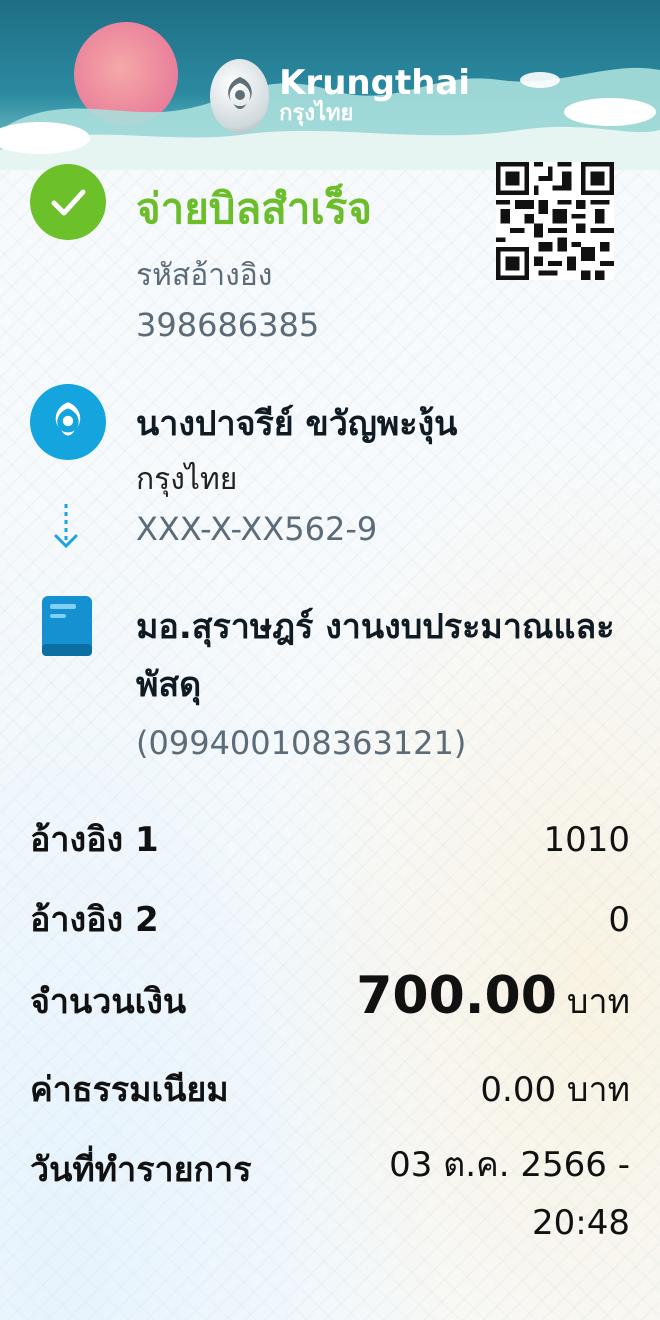 Image resolution: width=660 pixels, height=1320 pixels. I want to click on qr-code-icon, so click(555, 221).